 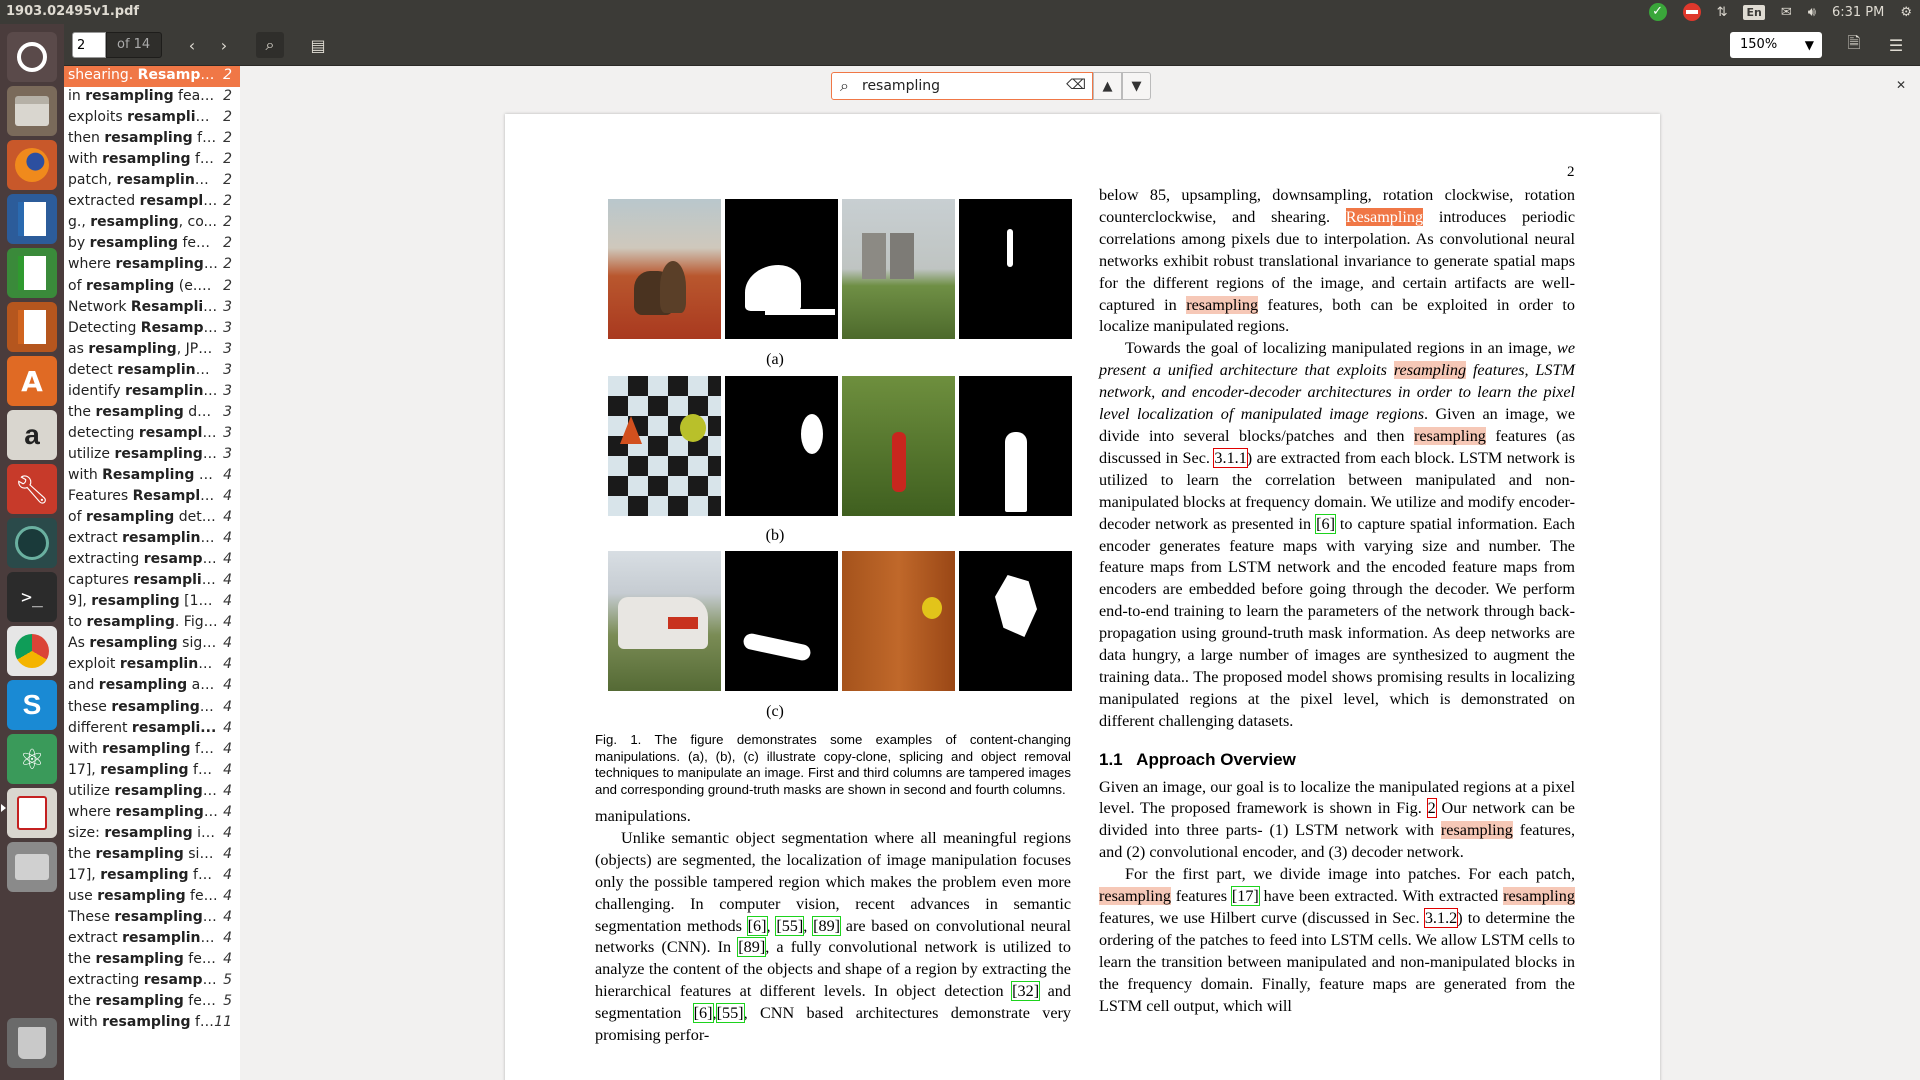 I want to click on find-result-item: the resampling feat... 5, so click(x=152, y=1002).